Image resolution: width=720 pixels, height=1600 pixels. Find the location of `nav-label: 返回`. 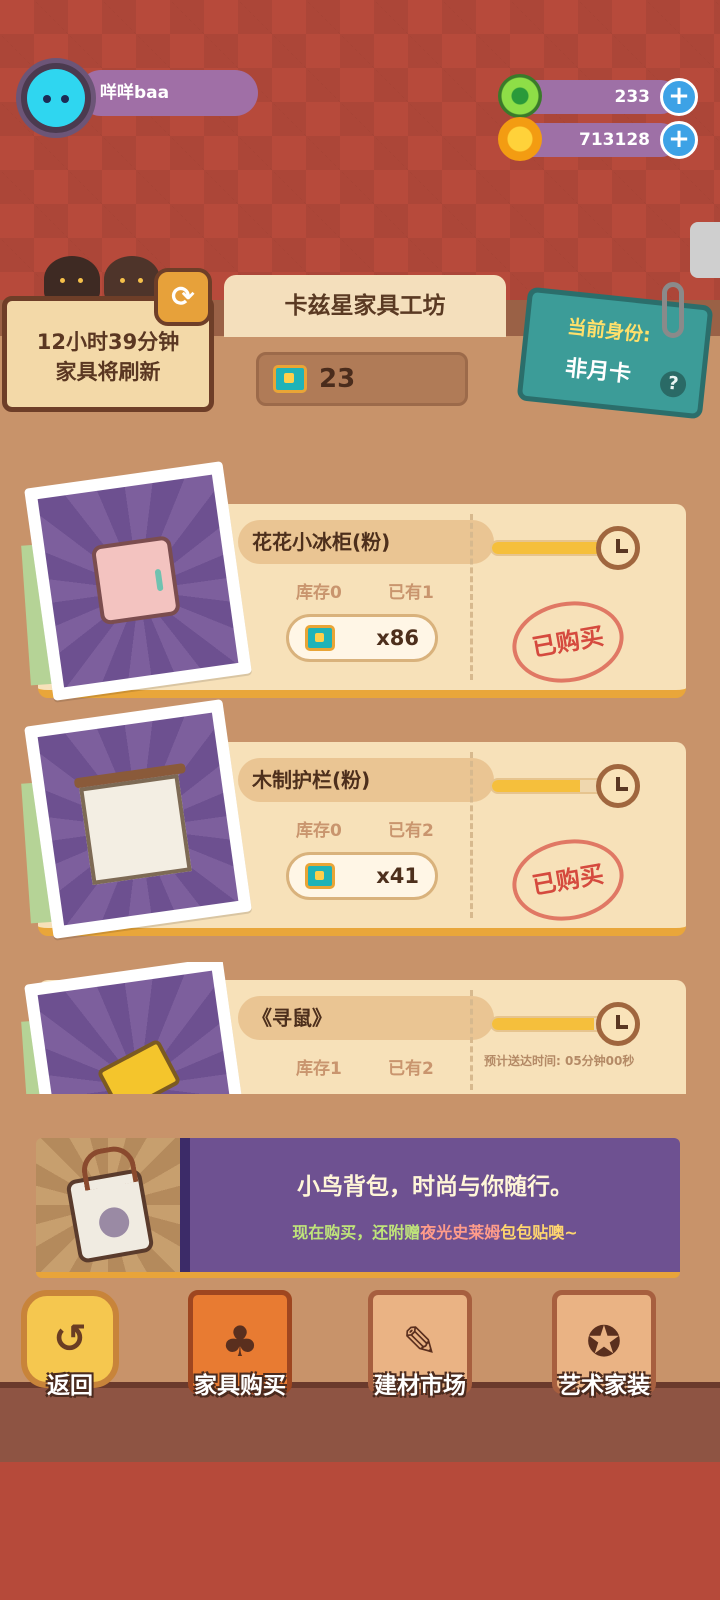

nav-label: 返回 is located at coordinates (70, 1386).